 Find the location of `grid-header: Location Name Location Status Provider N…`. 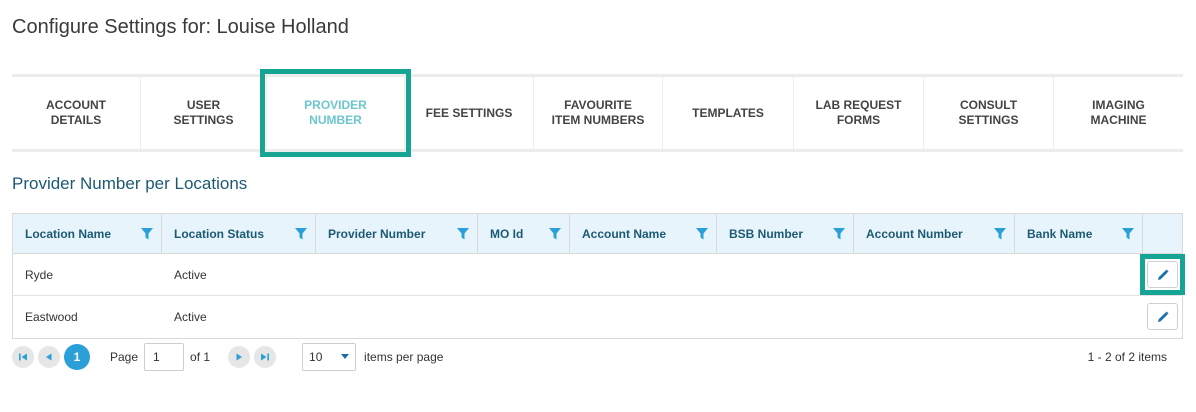

grid-header: Location Name Location Status Provider N… is located at coordinates (597, 234).